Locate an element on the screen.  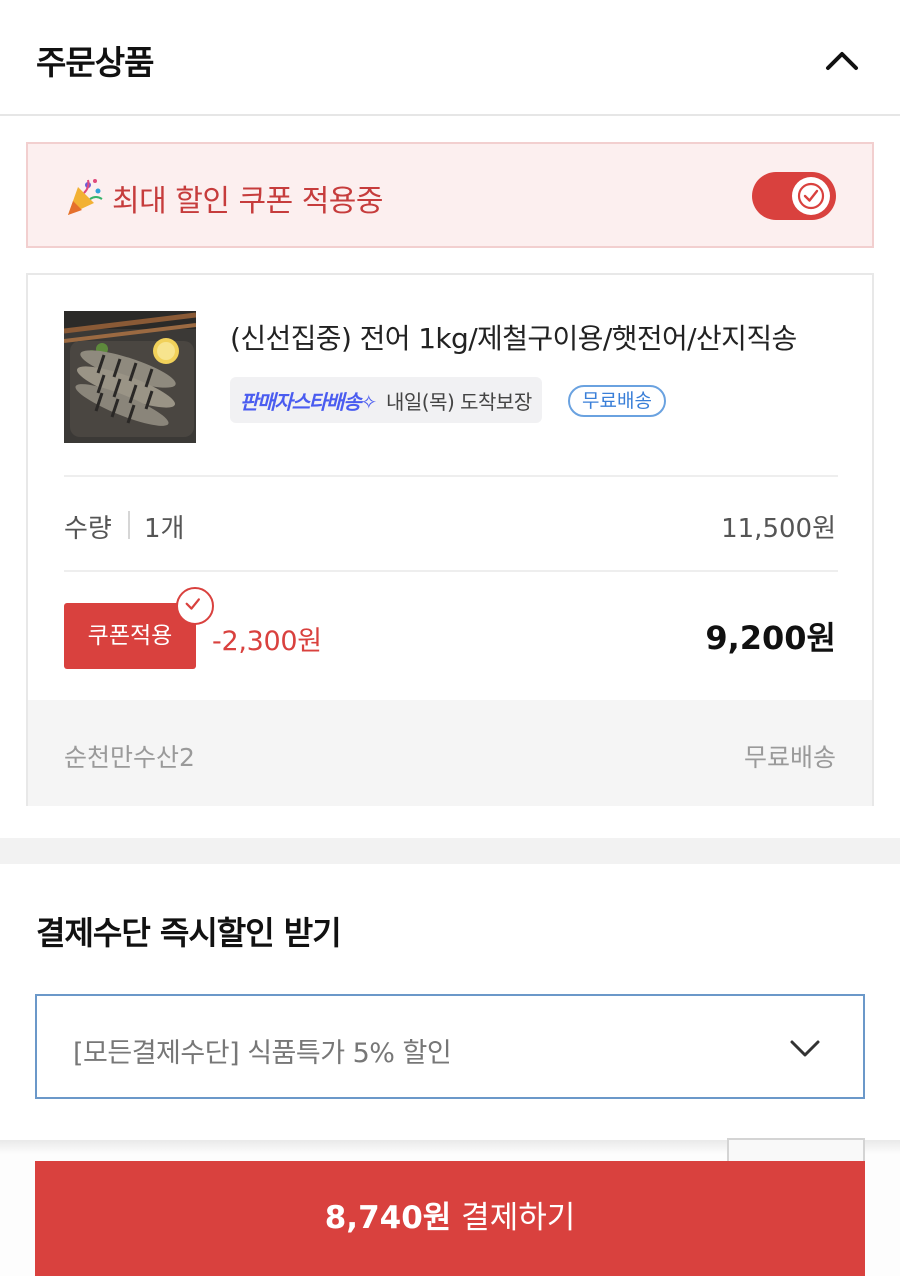
shipping-fee: 무료배송 is located at coordinates (789, 757).